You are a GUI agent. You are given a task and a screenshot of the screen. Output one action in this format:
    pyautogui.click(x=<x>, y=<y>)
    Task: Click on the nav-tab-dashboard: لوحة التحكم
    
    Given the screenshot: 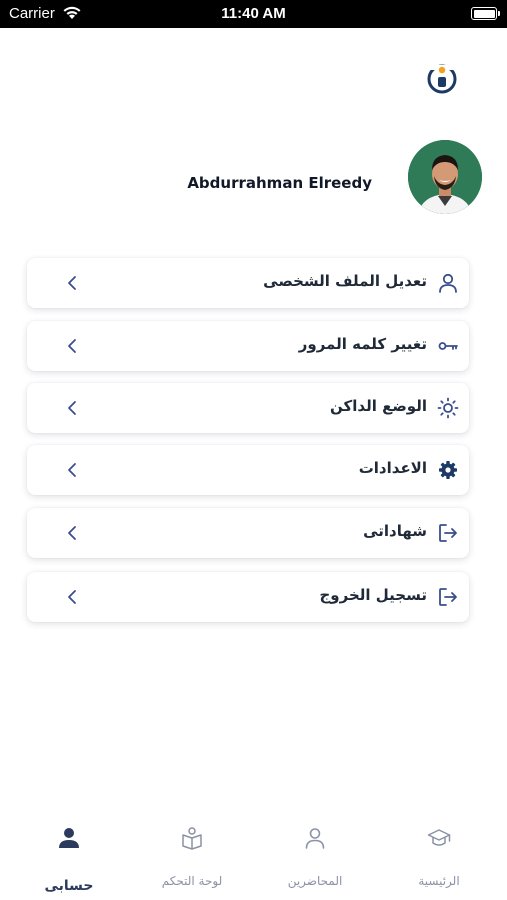 What is the action you would take?
    pyautogui.click(x=192, y=861)
    